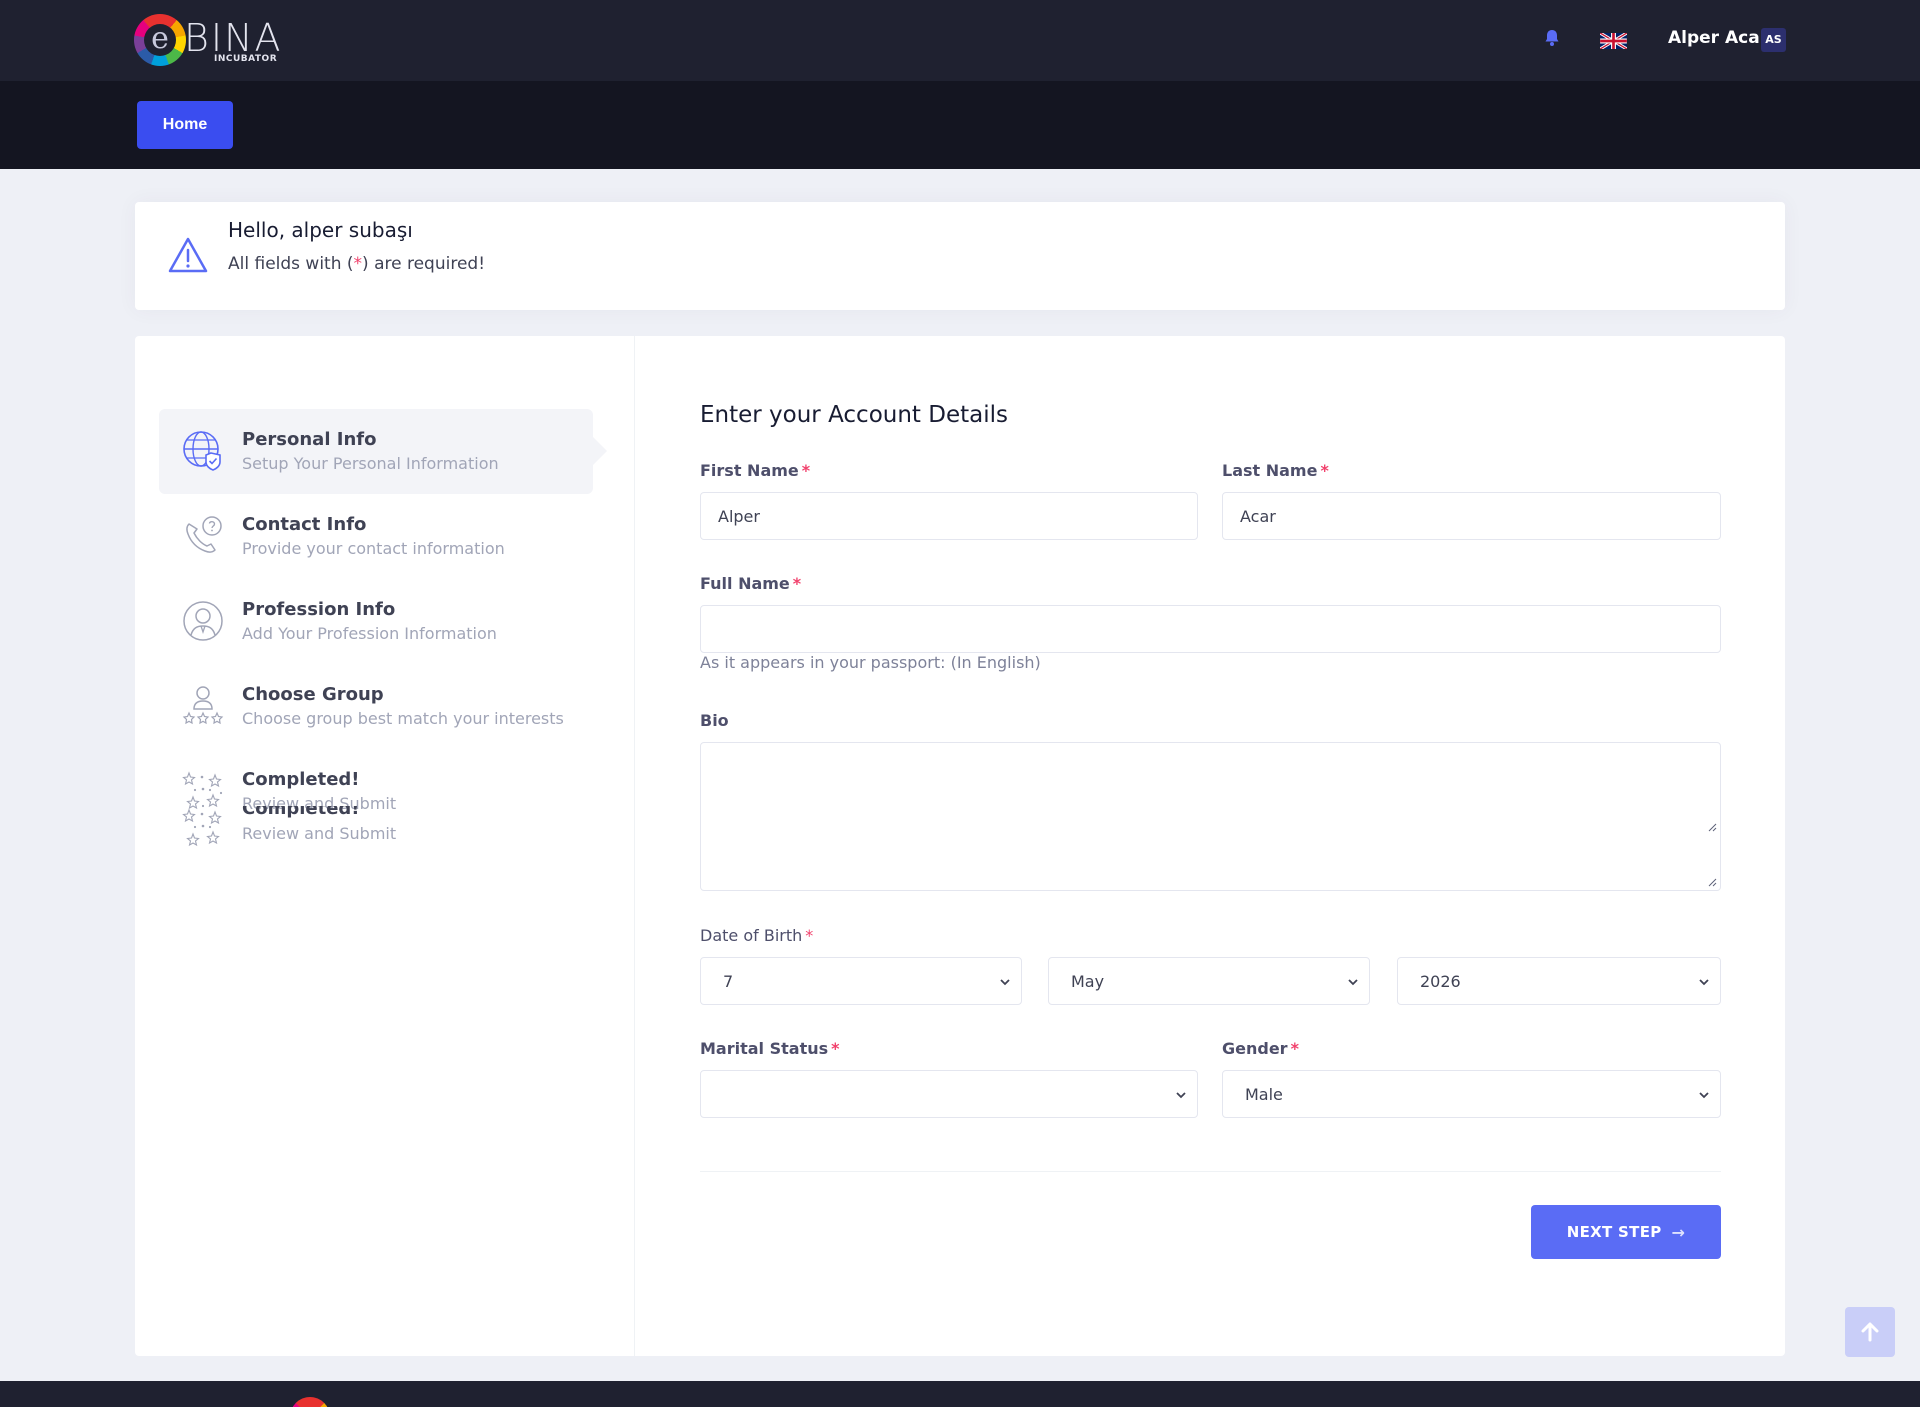  Describe the element at coordinates (1678, 1232) in the screenshot. I see `arrow-right-icon: →` at that location.